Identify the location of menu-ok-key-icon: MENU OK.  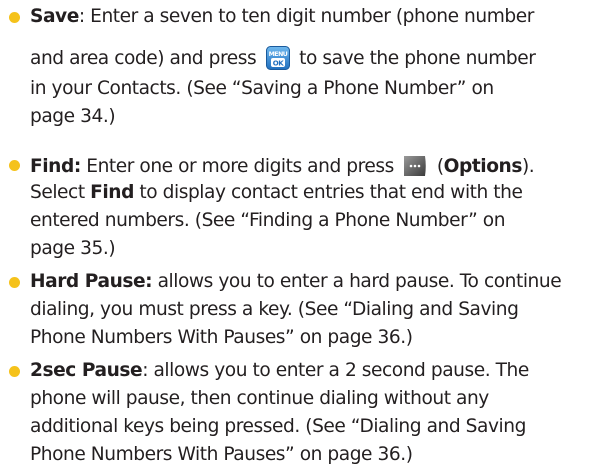
(277, 58).